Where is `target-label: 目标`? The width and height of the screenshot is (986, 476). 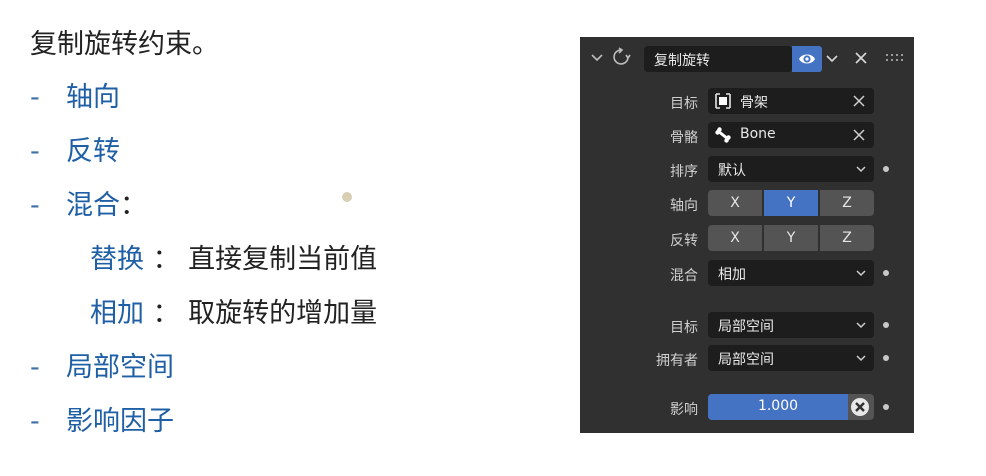
target-label: 目标 is located at coordinates (684, 104).